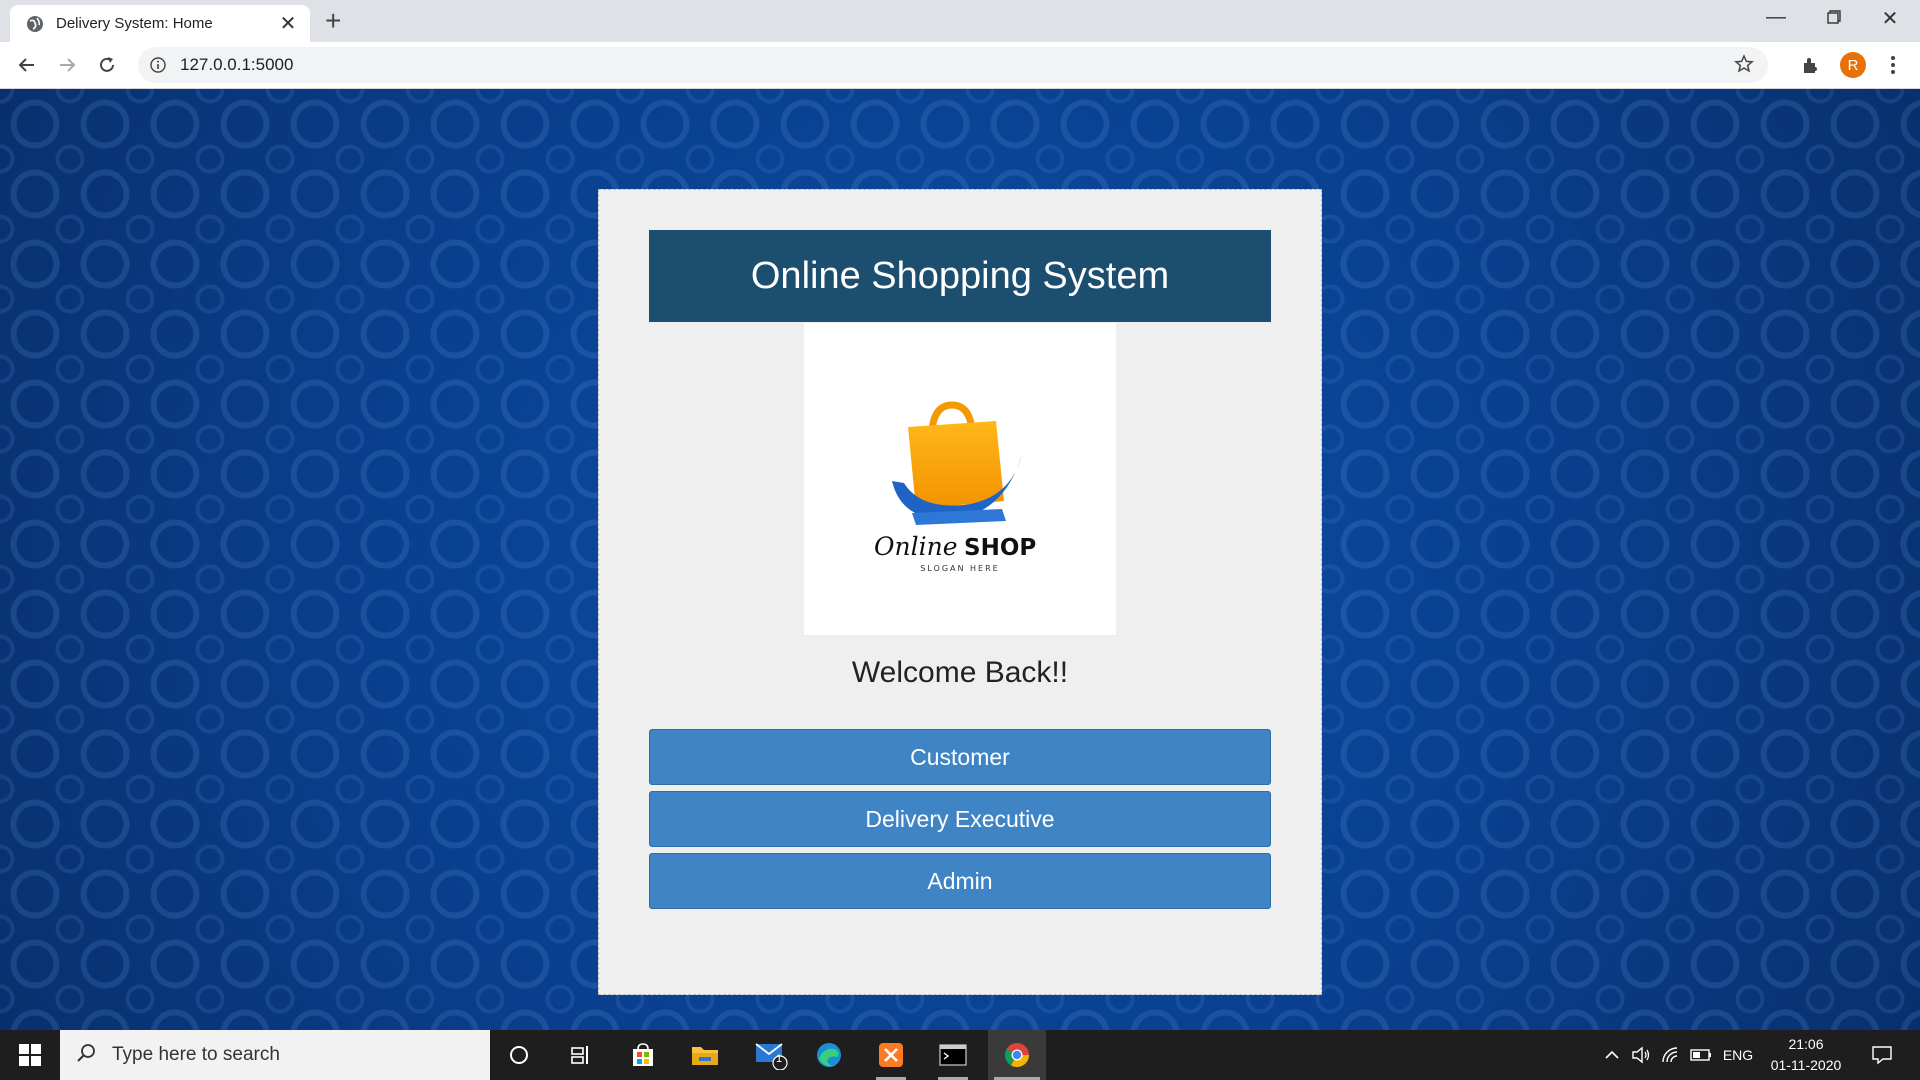 The image size is (1920, 1080). What do you see at coordinates (959, 568) in the screenshot?
I see `logo-slogan: SLOGAN HERE` at bounding box center [959, 568].